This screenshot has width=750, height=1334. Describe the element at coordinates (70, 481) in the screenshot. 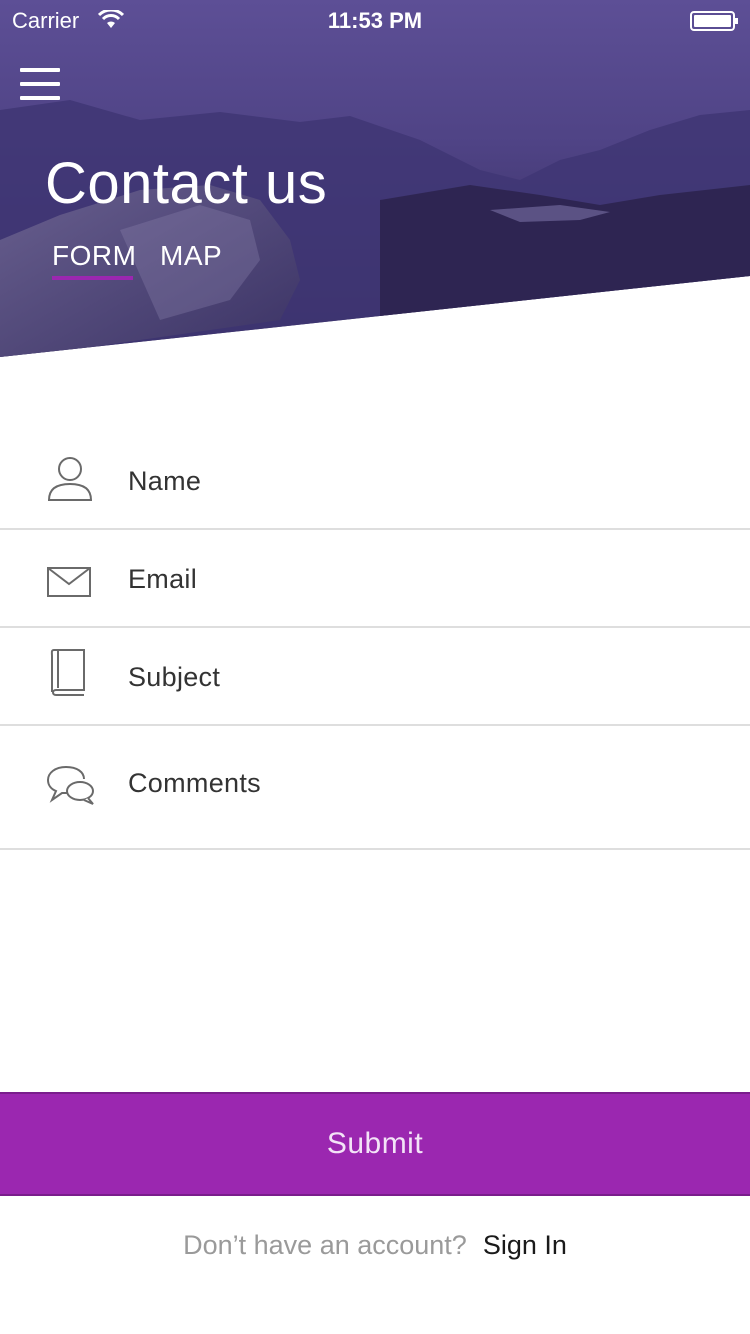

I see `person-icon` at that location.